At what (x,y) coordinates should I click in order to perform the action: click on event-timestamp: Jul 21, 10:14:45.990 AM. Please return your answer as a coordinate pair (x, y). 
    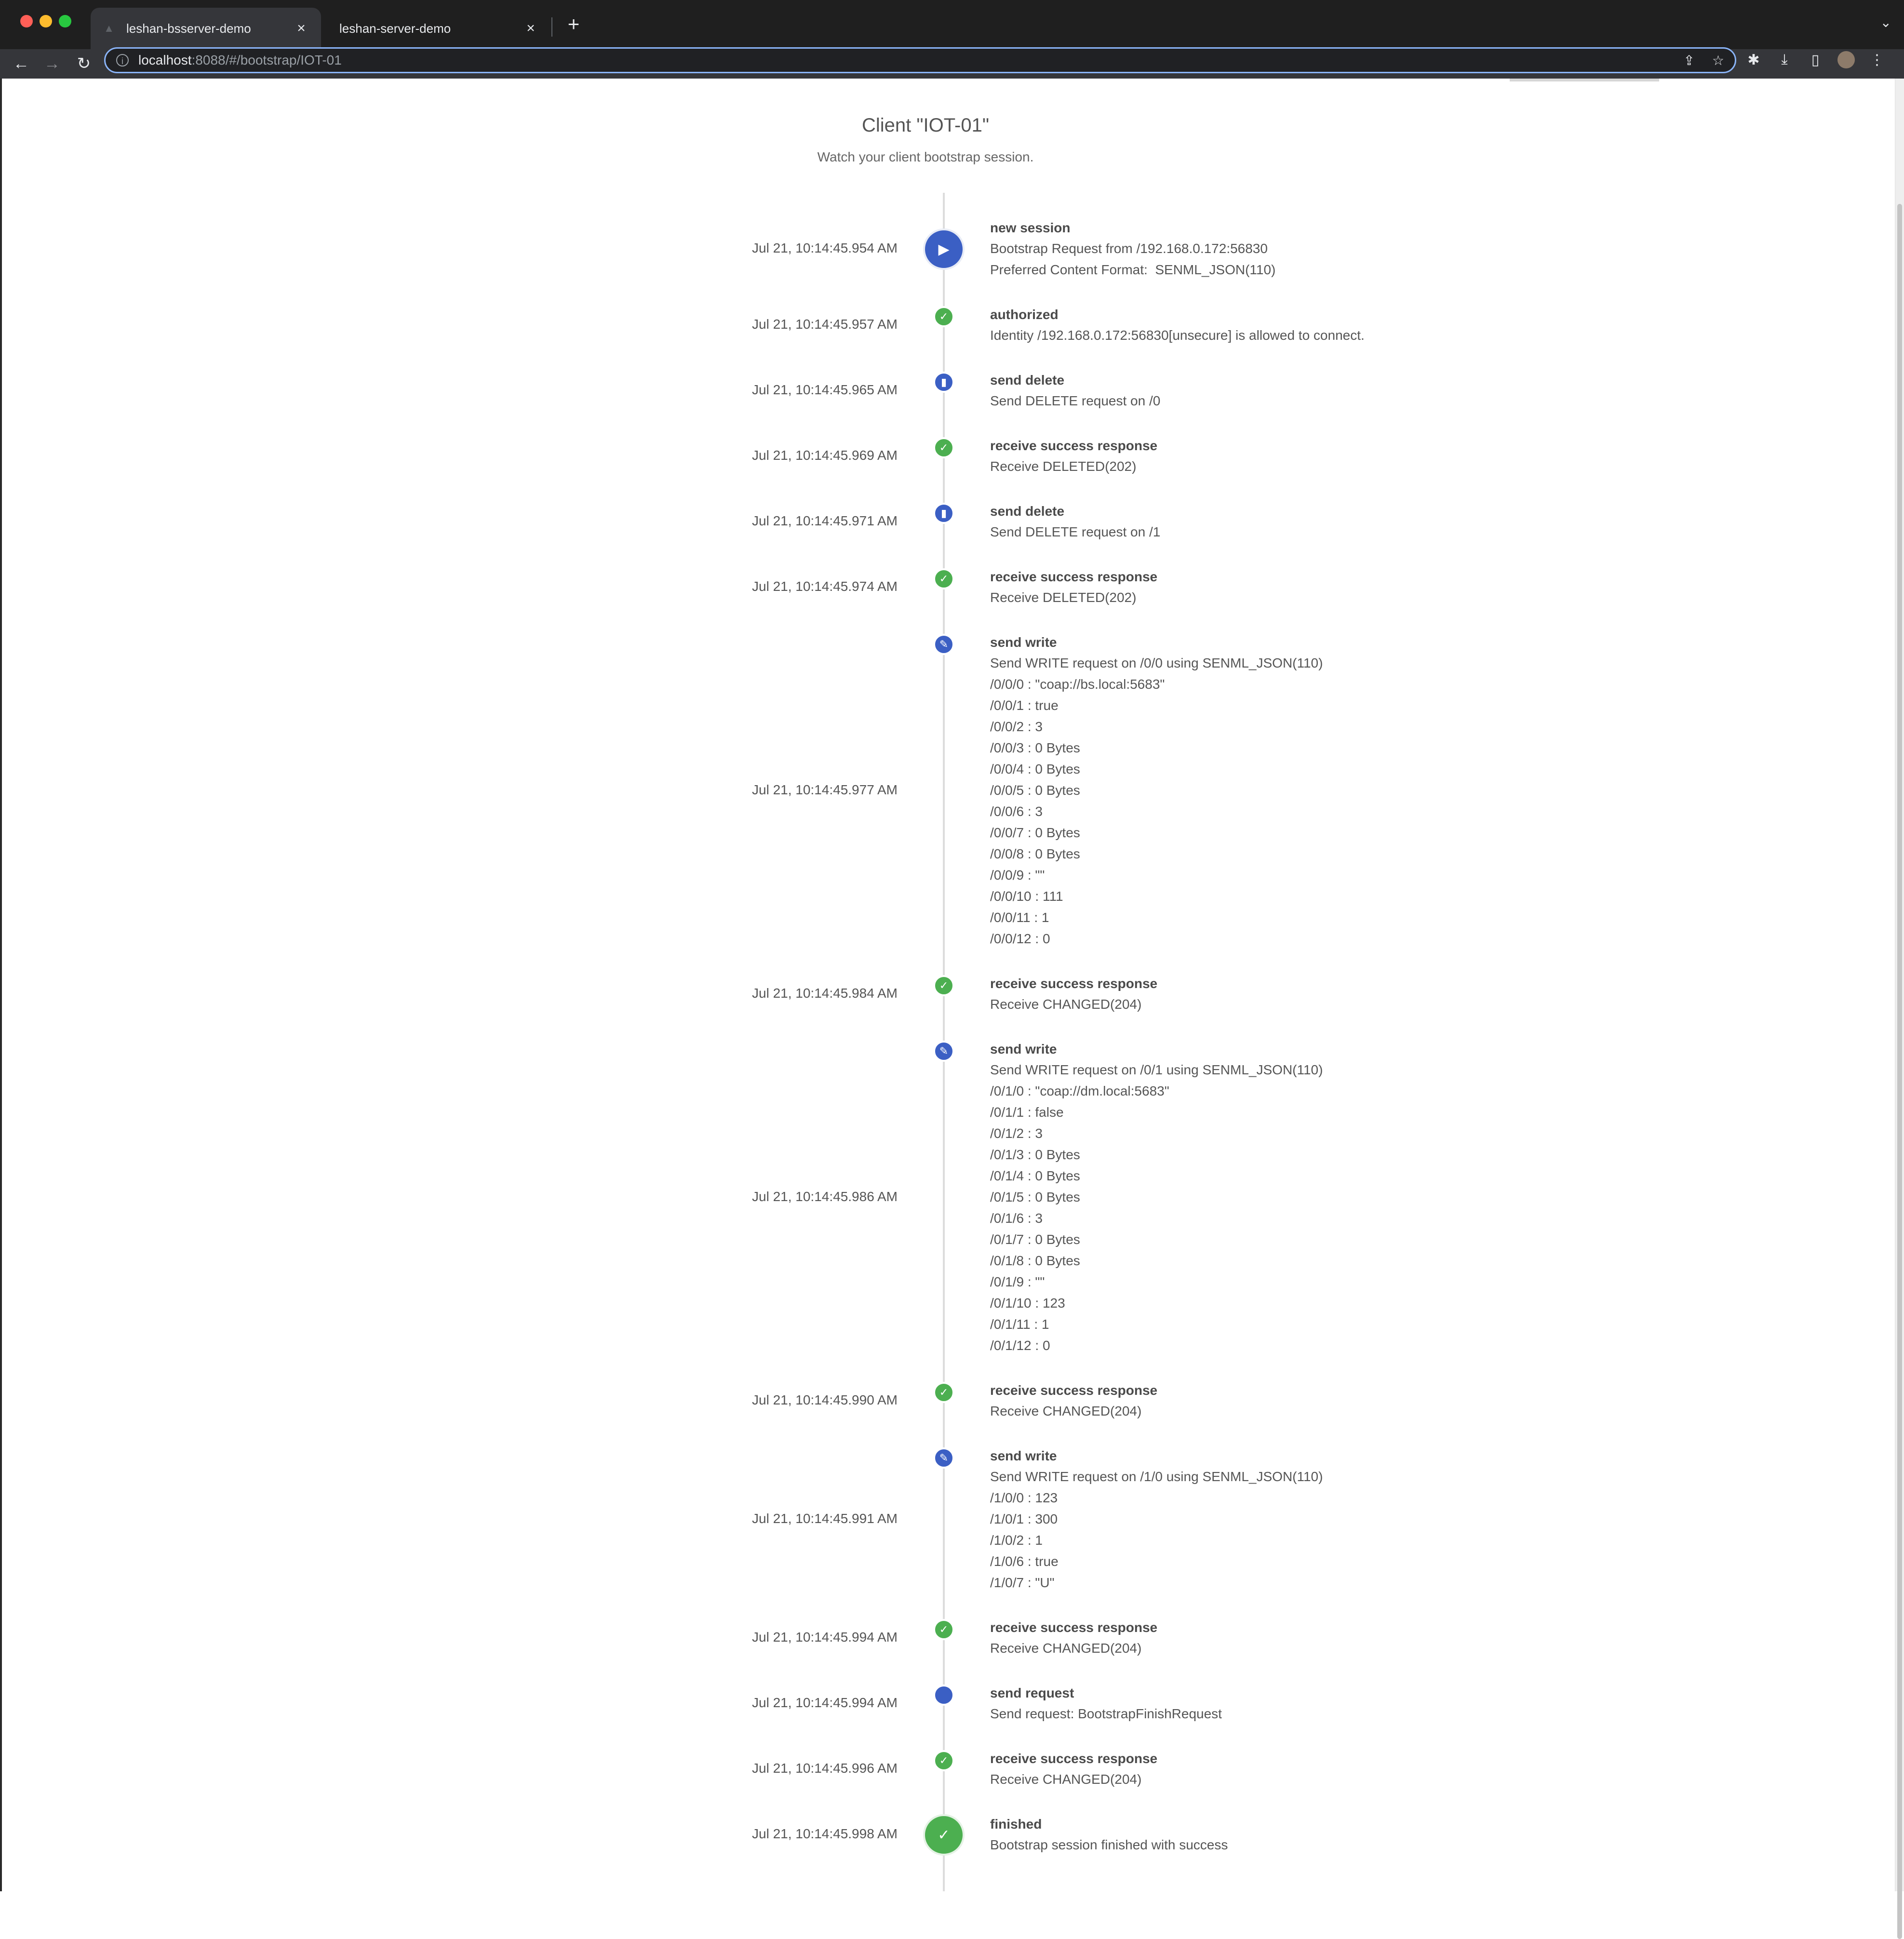
    Looking at the image, I should click on (825, 1400).